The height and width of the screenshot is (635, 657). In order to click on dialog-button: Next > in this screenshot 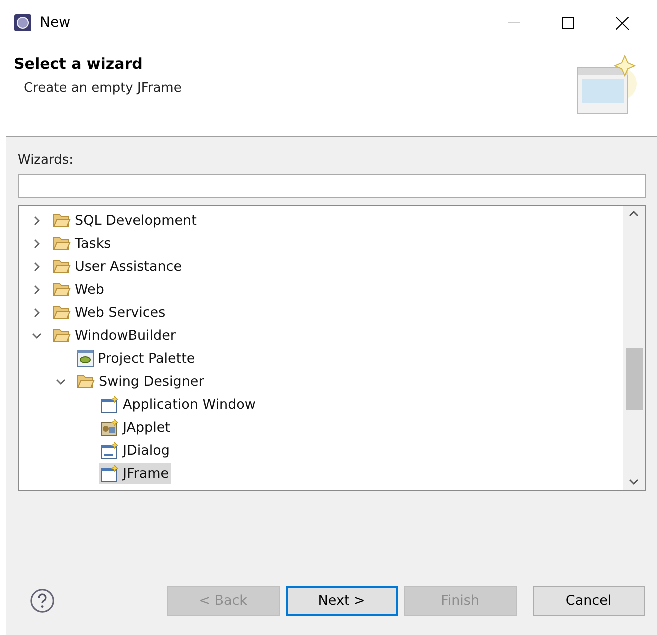, I will do `click(342, 601)`.